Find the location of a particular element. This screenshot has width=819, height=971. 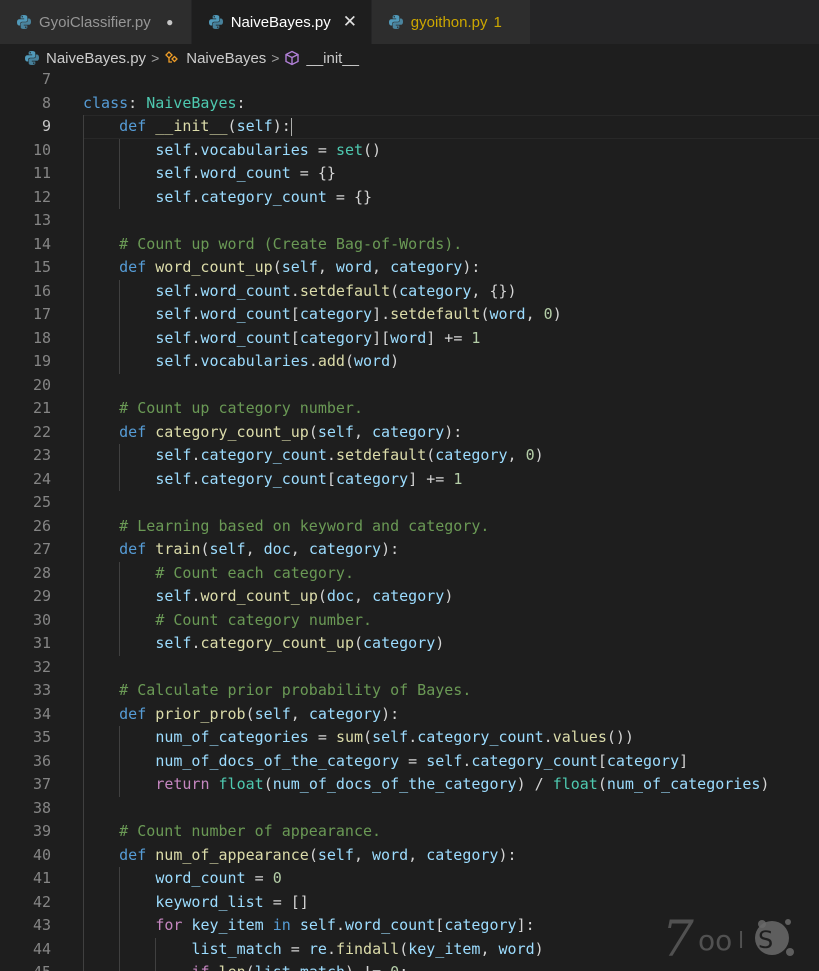

method-cube-icon is located at coordinates (292, 58).